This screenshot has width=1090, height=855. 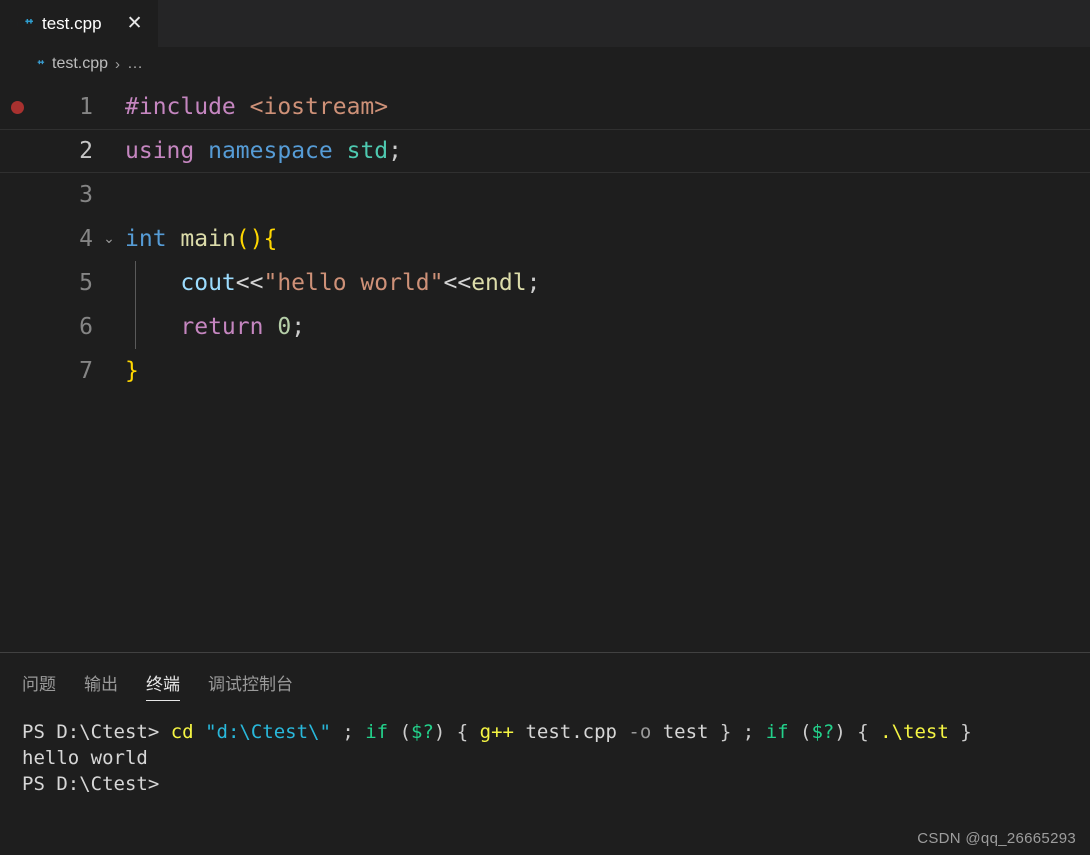 What do you see at coordinates (284, 327) in the screenshot?
I see `code-token: 0` at bounding box center [284, 327].